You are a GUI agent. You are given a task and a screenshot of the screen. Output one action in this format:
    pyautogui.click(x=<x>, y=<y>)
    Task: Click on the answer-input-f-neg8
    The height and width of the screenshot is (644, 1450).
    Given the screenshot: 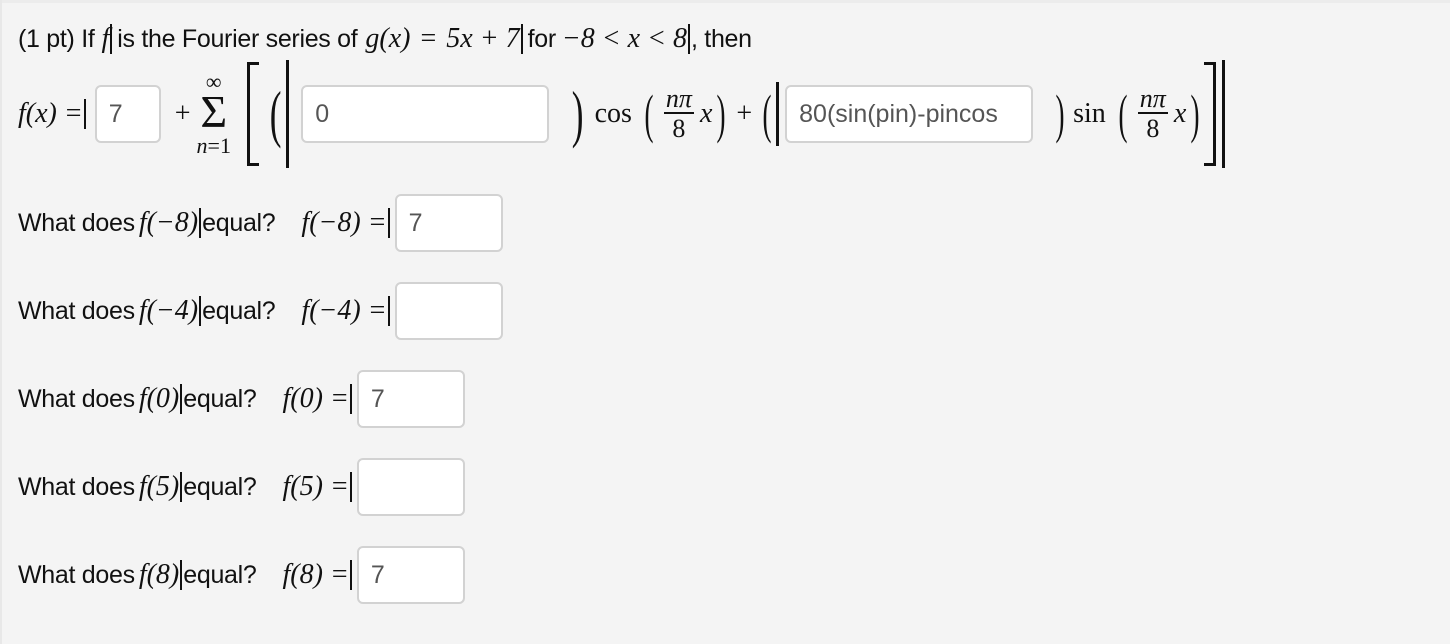 What is the action you would take?
    pyautogui.click(x=448, y=223)
    